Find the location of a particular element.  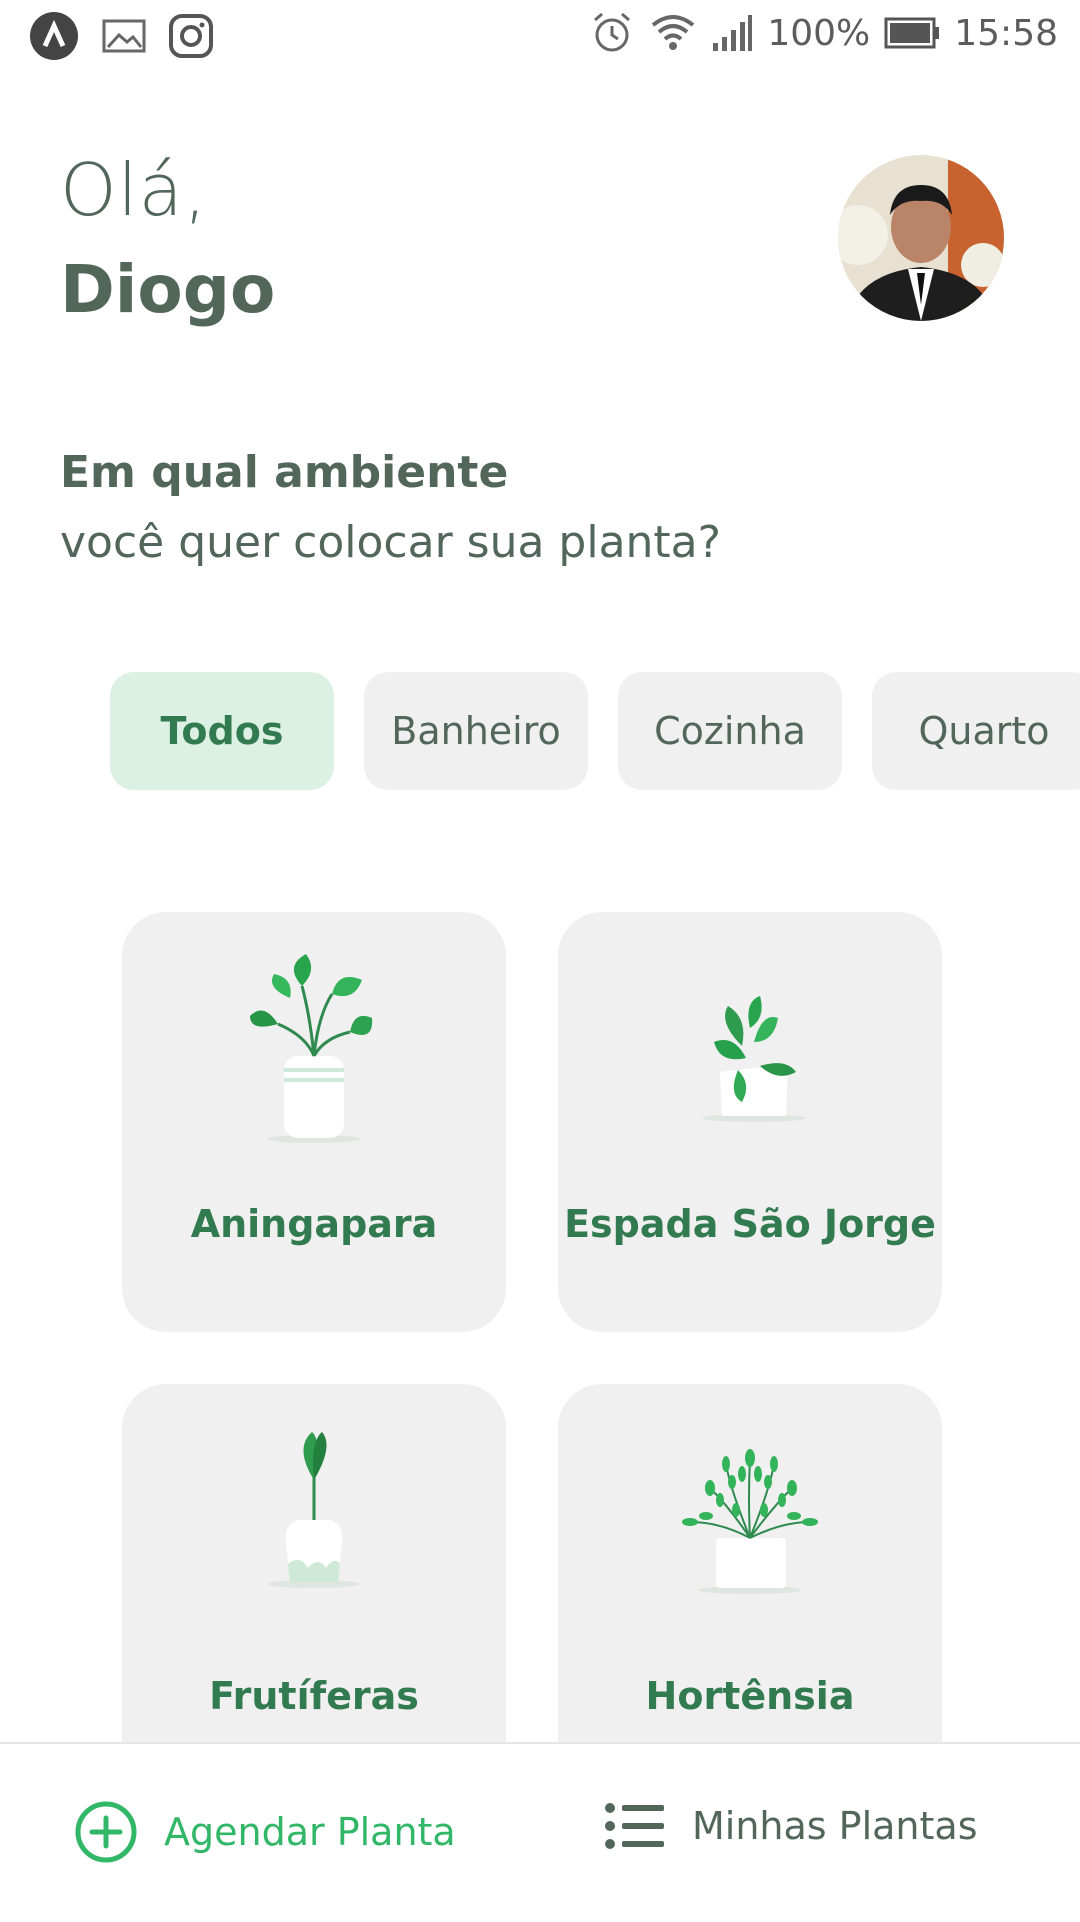

avatar-photo is located at coordinates (921, 238).